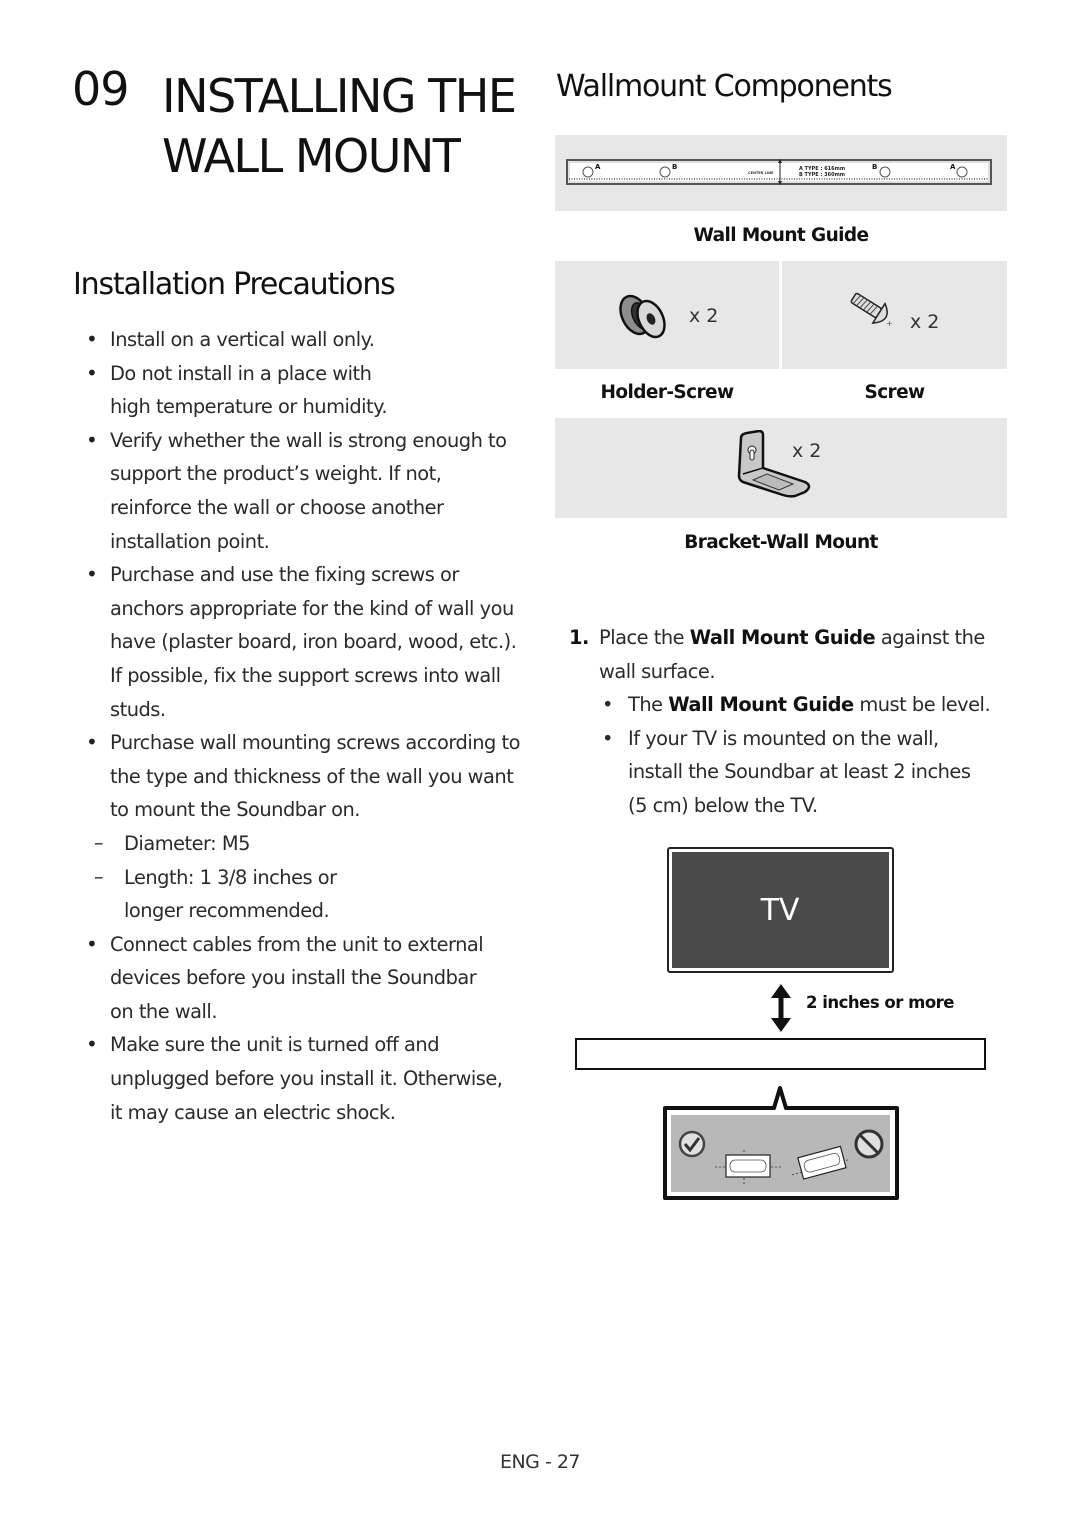 Image resolution: width=1080 pixels, height=1532 pixels. I want to click on bullet-text-pre: The, so click(648, 705).